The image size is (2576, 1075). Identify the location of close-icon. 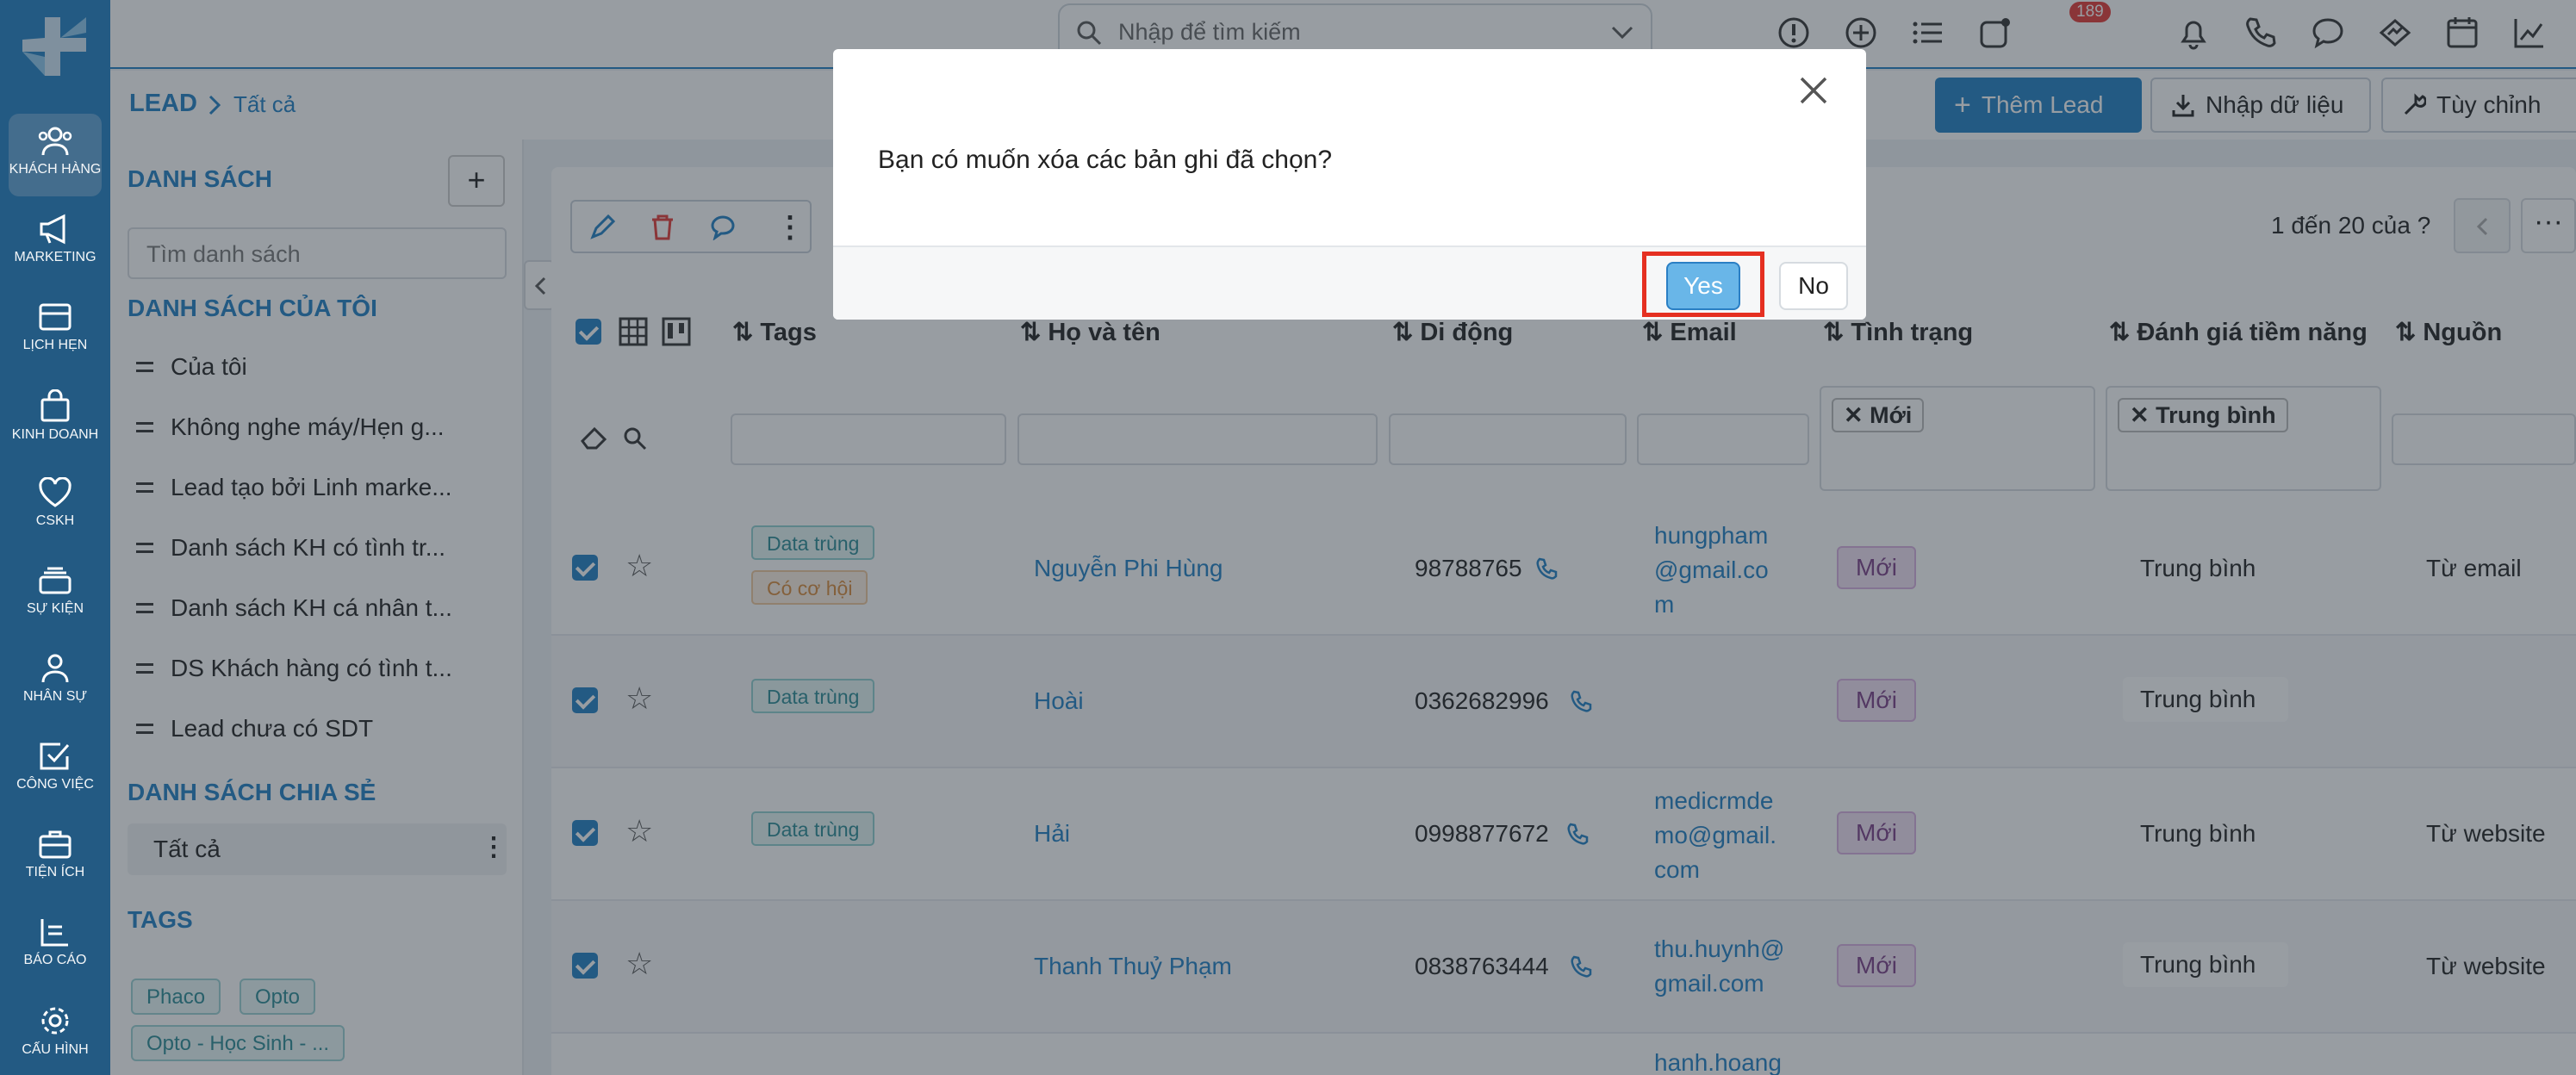
(1814, 90).